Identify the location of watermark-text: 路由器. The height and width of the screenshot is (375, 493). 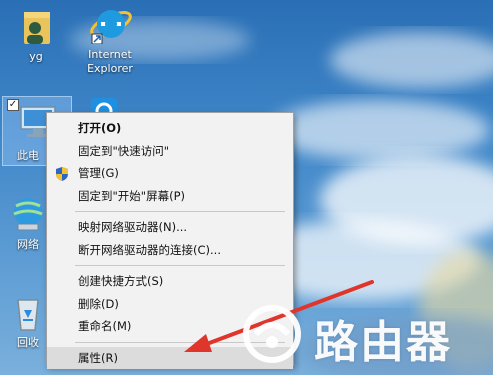
(383, 342).